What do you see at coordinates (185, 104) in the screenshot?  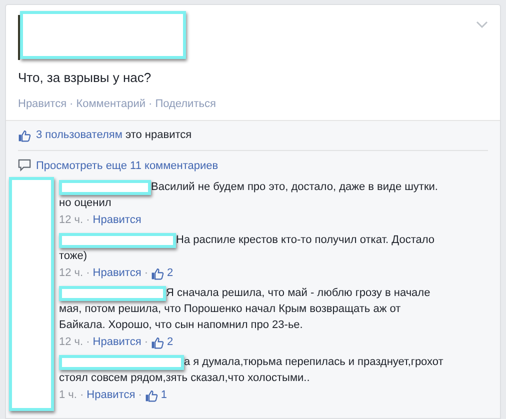 I see `post-action-link: Поделиться` at bounding box center [185, 104].